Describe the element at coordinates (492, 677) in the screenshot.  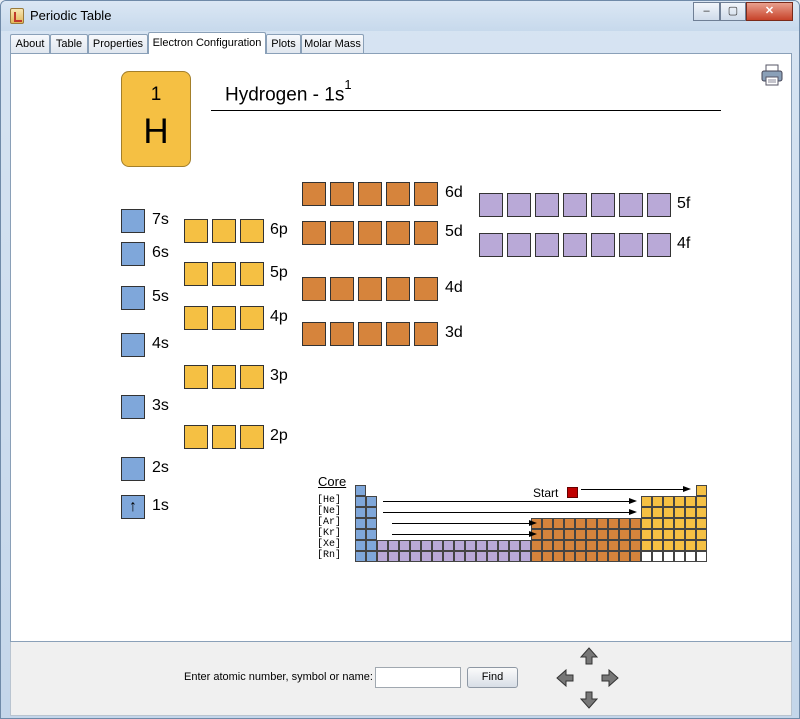
I see `find-button: Find` at that location.